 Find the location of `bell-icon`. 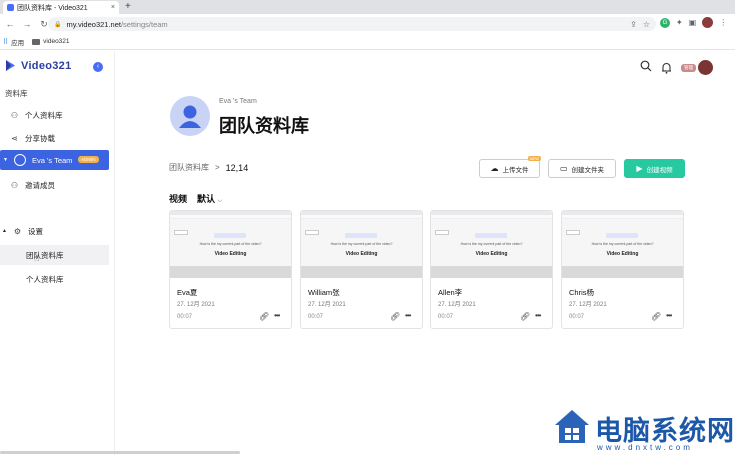

bell-icon is located at coordinates (666, 68).